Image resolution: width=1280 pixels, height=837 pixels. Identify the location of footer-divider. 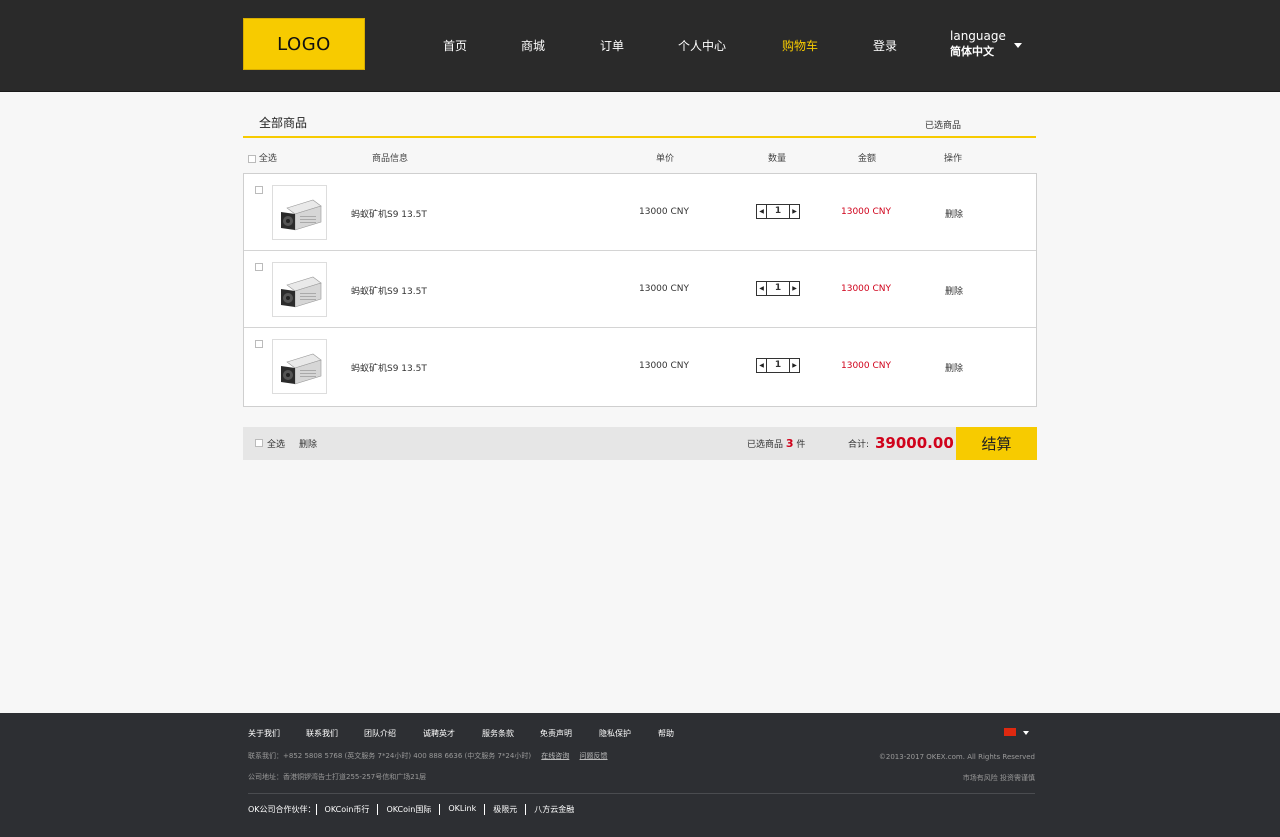
(641, 793).